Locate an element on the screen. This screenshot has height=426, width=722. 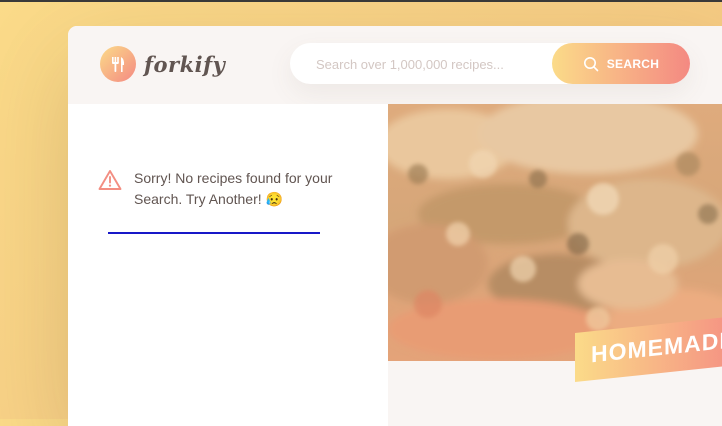
browser-top-edge is located at coordinates (361, 1).